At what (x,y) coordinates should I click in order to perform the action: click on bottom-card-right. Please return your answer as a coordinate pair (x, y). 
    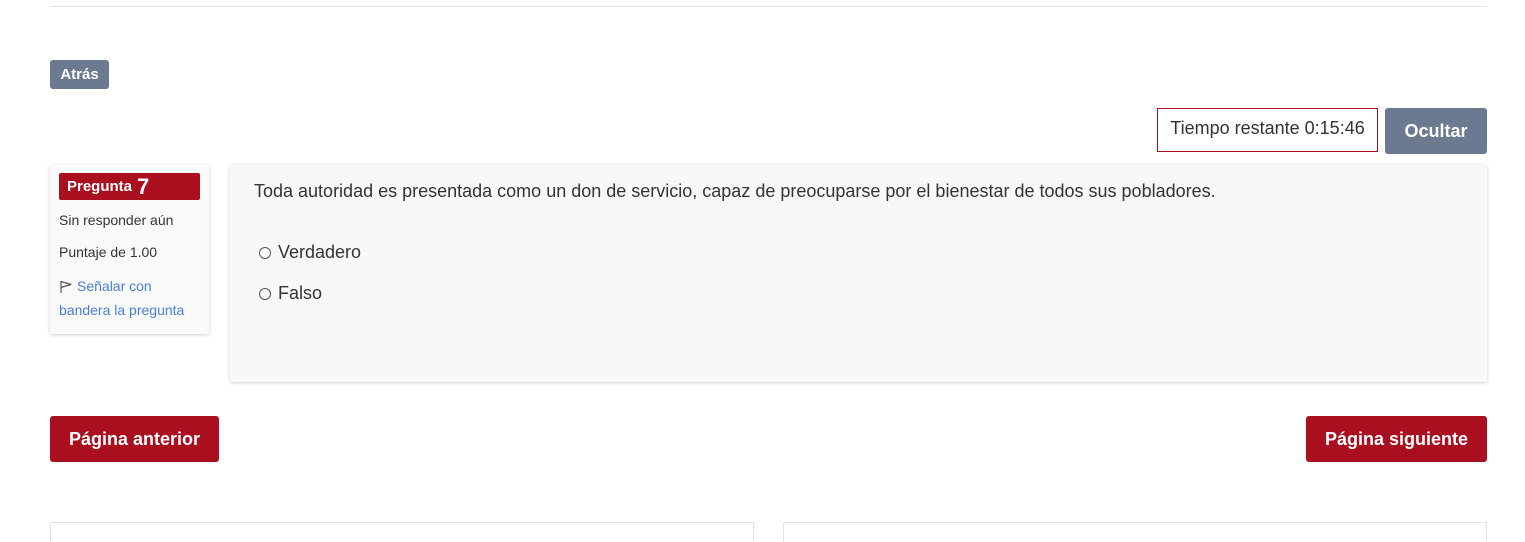
    Looking at the image, I should click on (1135, 532).